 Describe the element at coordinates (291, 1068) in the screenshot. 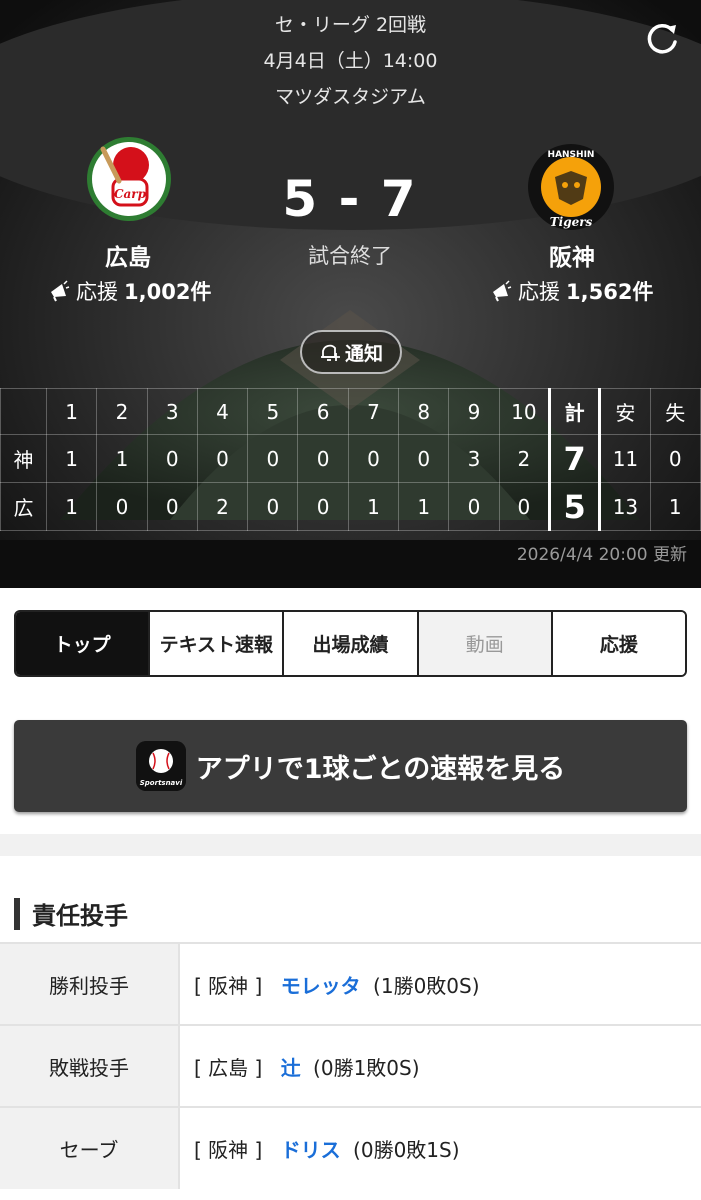

I see `pitcher-name-link: 辻` at that location.